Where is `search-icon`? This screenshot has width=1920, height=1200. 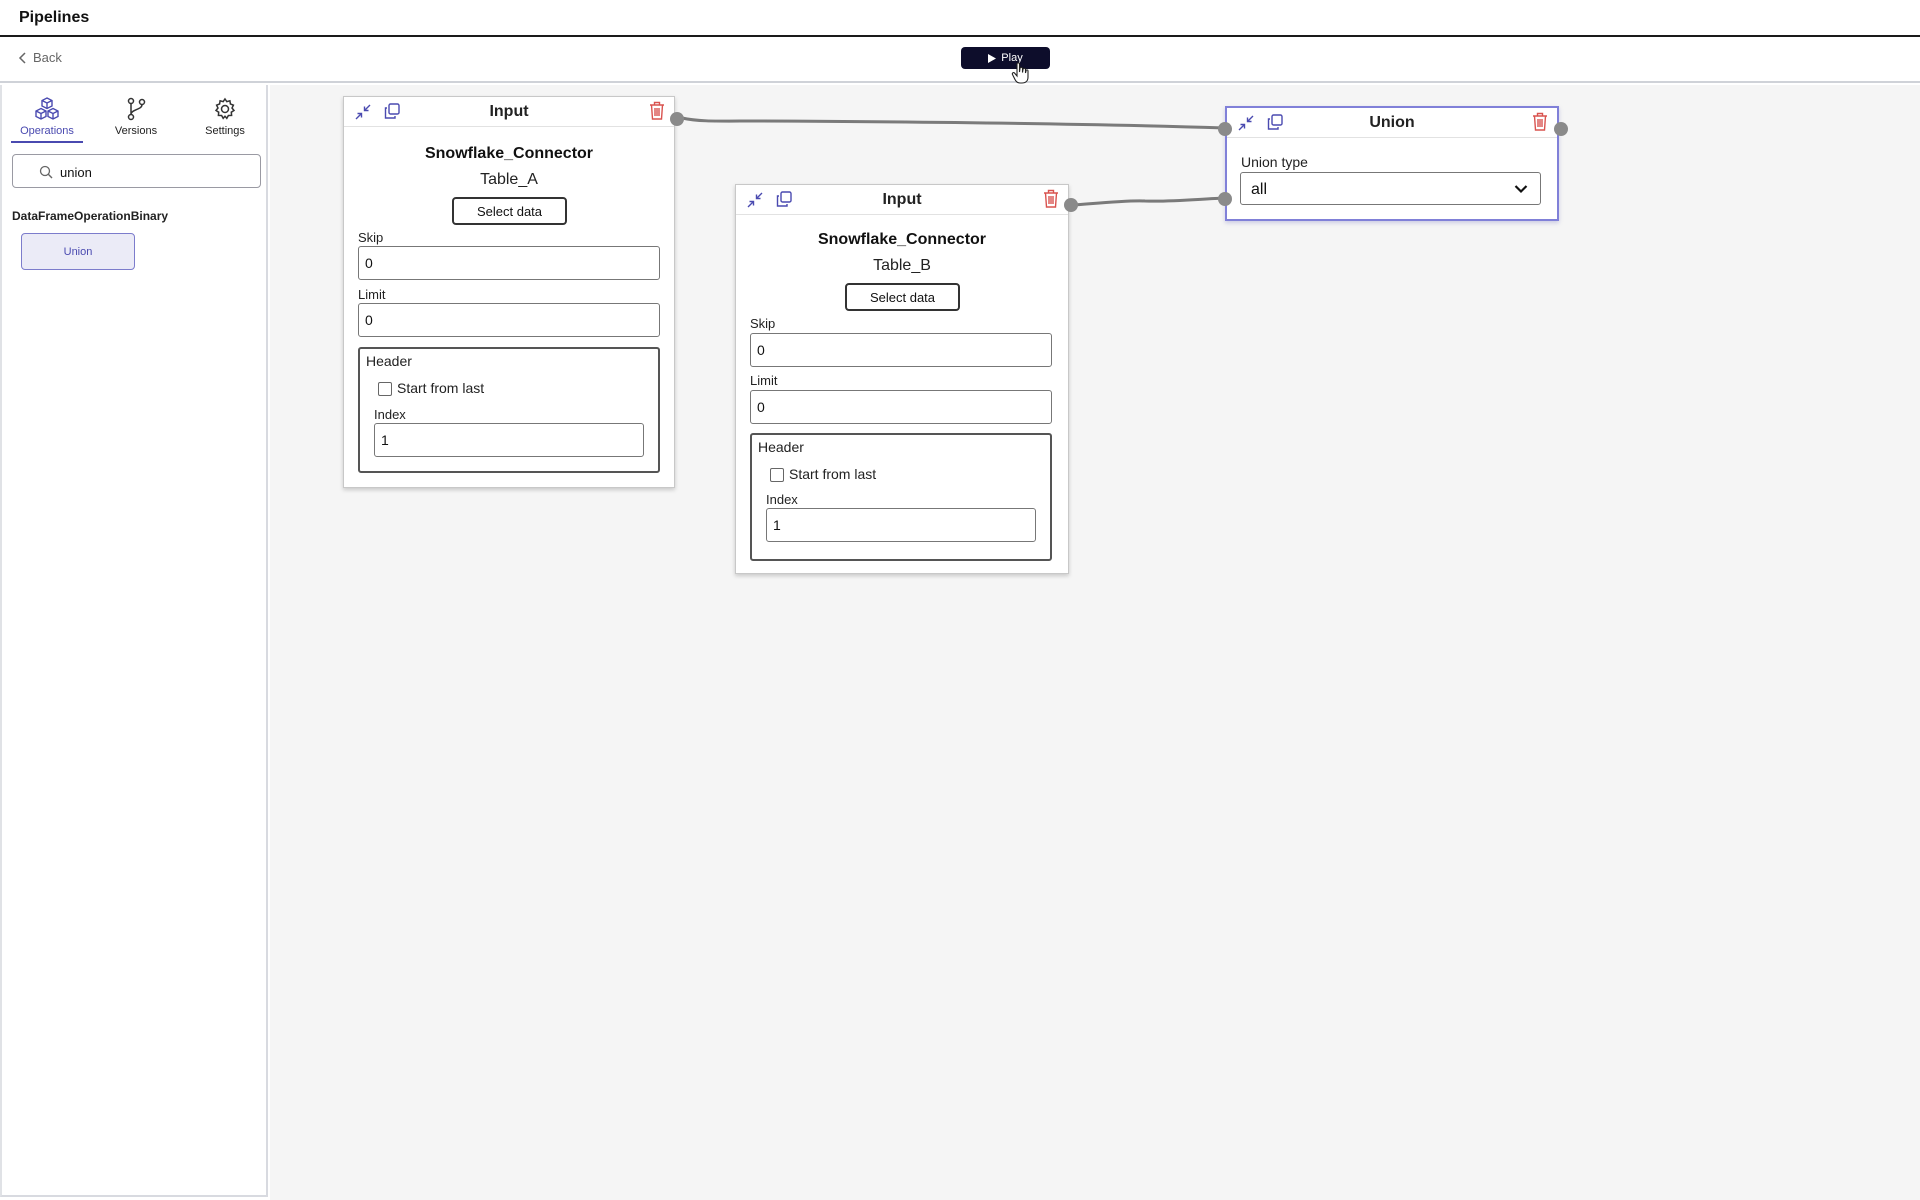 search-icon is located at coordinates (46, 172).